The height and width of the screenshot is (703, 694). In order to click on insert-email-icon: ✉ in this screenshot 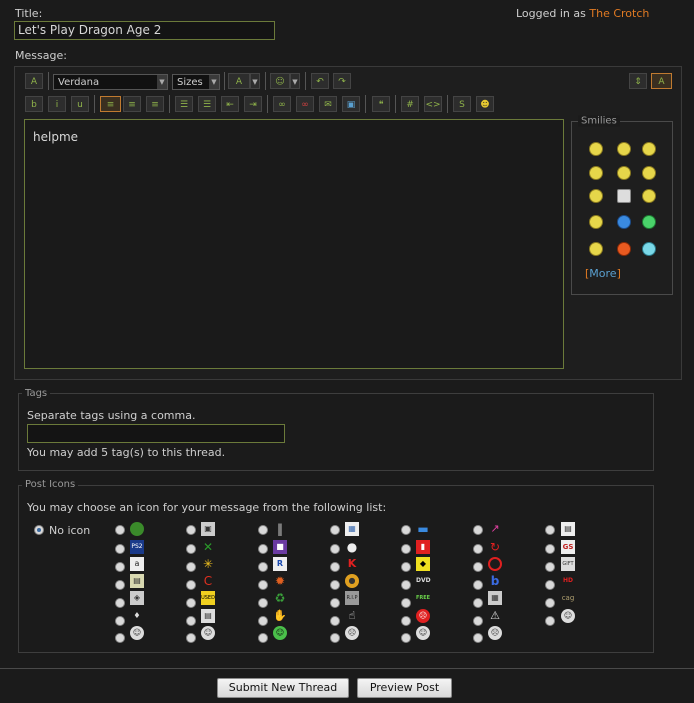, I will do `click(328, 104)`.